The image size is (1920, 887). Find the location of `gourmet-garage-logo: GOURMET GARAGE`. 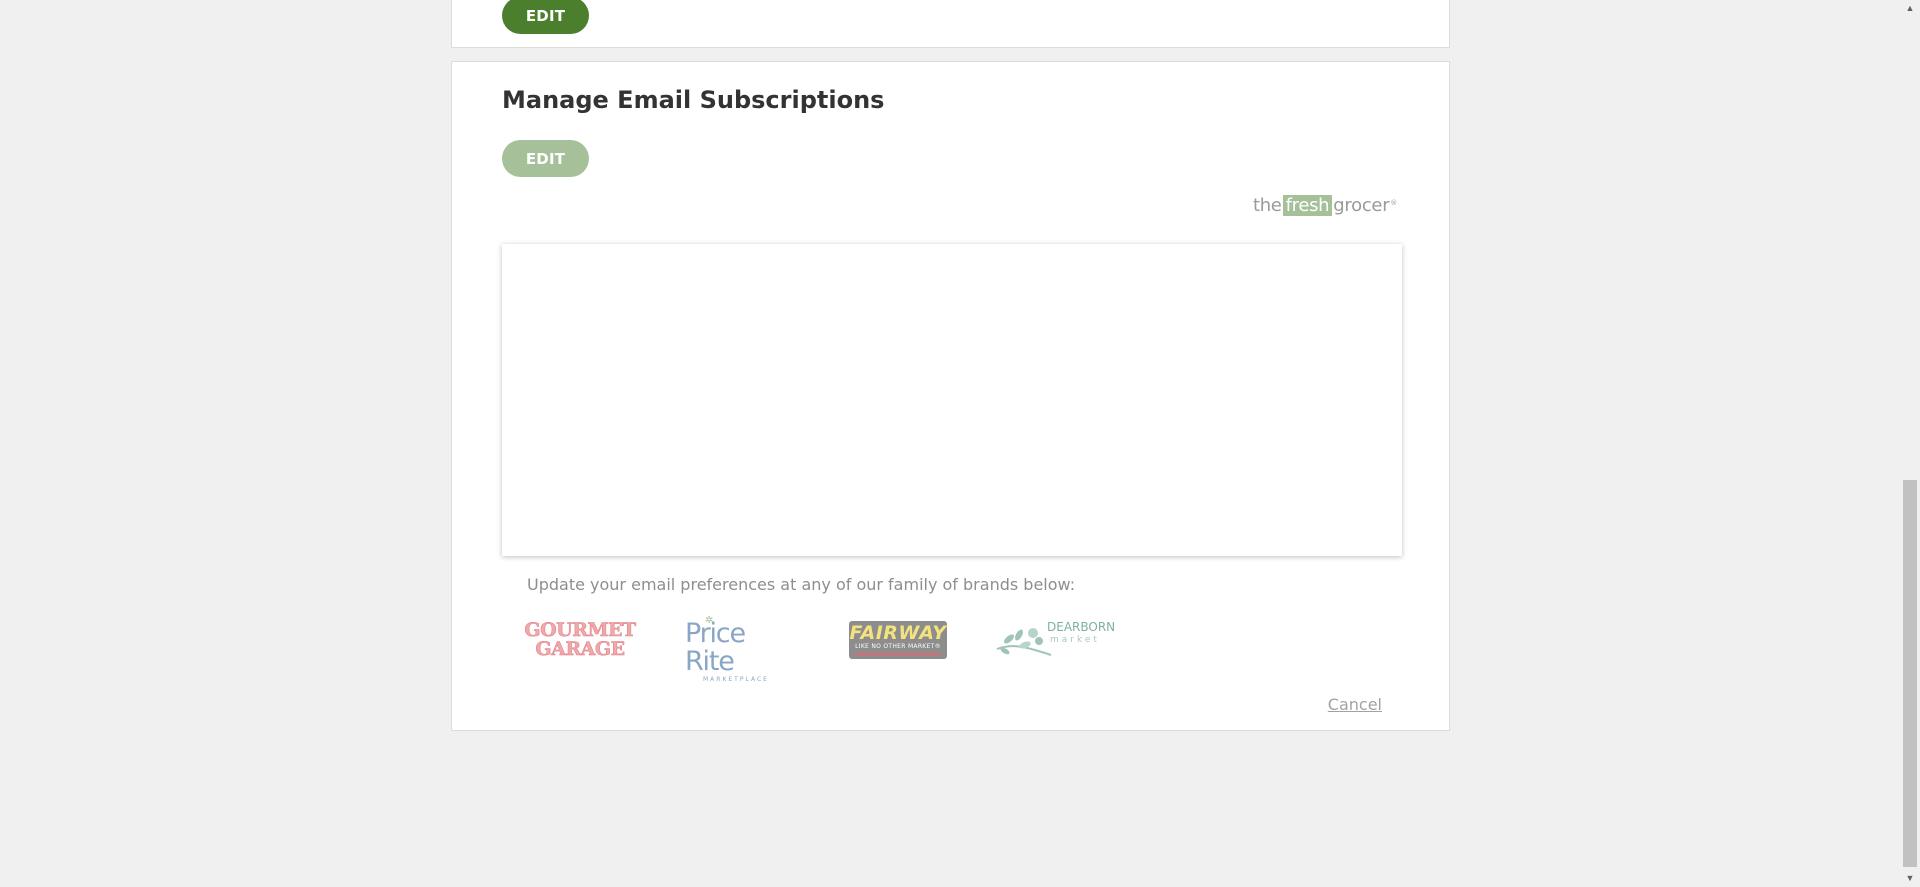

gourmet-garage-logo: GOURMET GARAGE is located at coordinates (580, 640).